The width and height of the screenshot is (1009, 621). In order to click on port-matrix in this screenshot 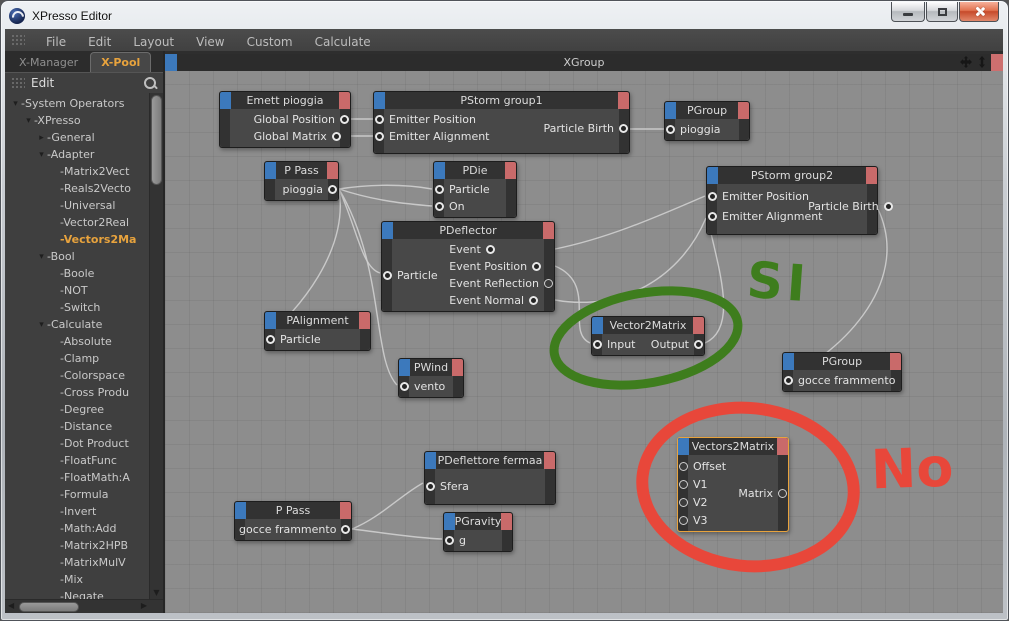, I will do `click(782, 493)`.